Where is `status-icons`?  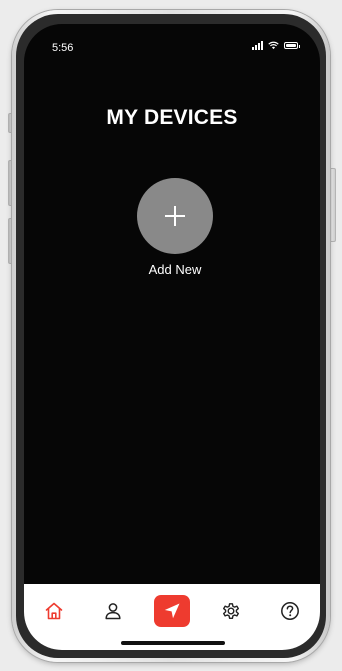 status-icons is located at coordinates (276, 45).